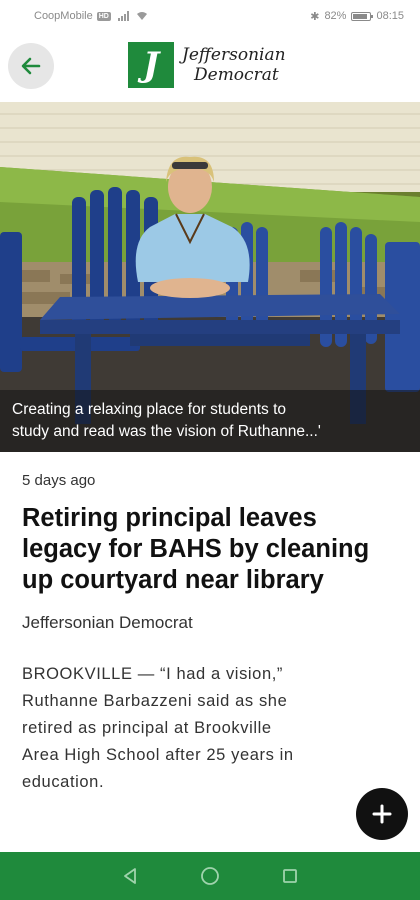 This screenshot has width=420, height=900. What do you see at coordinates (63, 782) in the screenshot?
I see `body-line: education.` at bounding box center [63, 782].